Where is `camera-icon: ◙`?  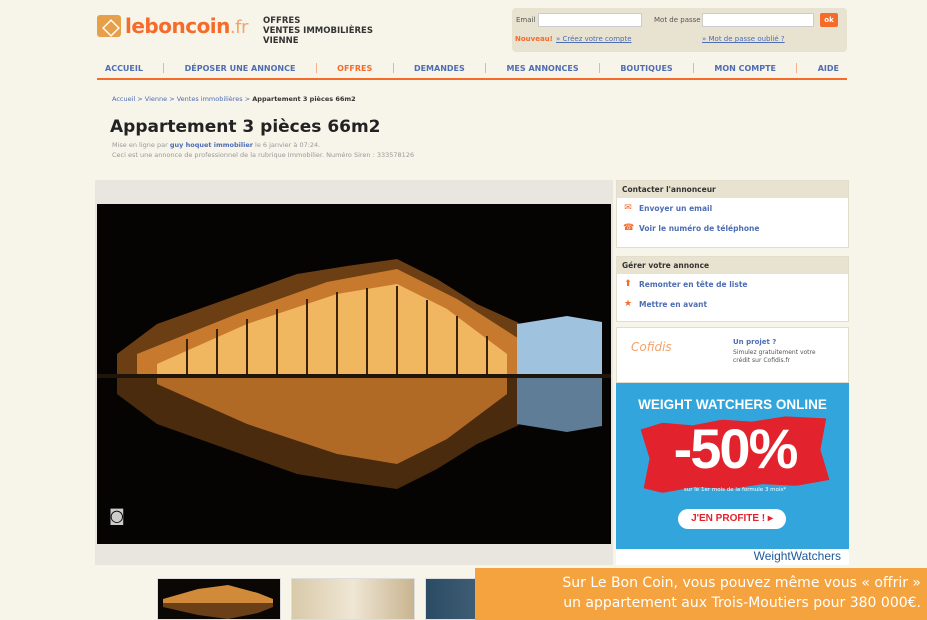
camera-icon: ◙ is located at coordinates (117, 515).